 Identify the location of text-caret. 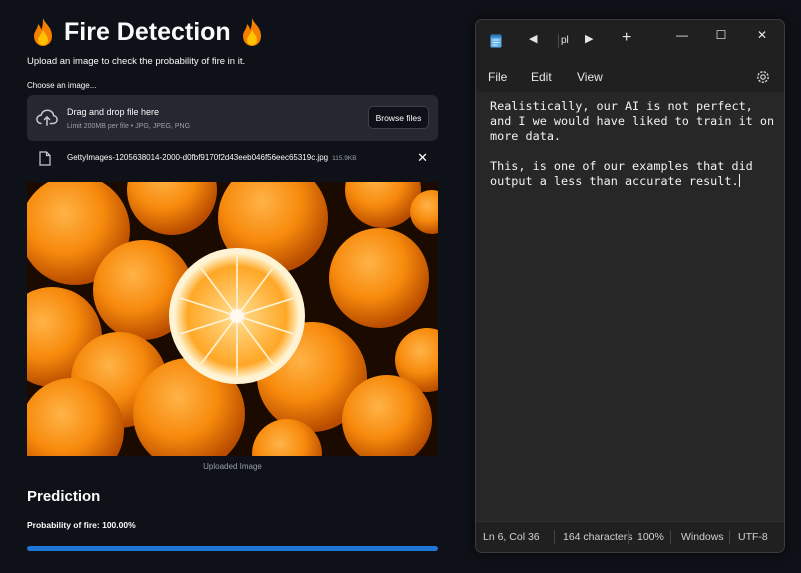
(739, 180).